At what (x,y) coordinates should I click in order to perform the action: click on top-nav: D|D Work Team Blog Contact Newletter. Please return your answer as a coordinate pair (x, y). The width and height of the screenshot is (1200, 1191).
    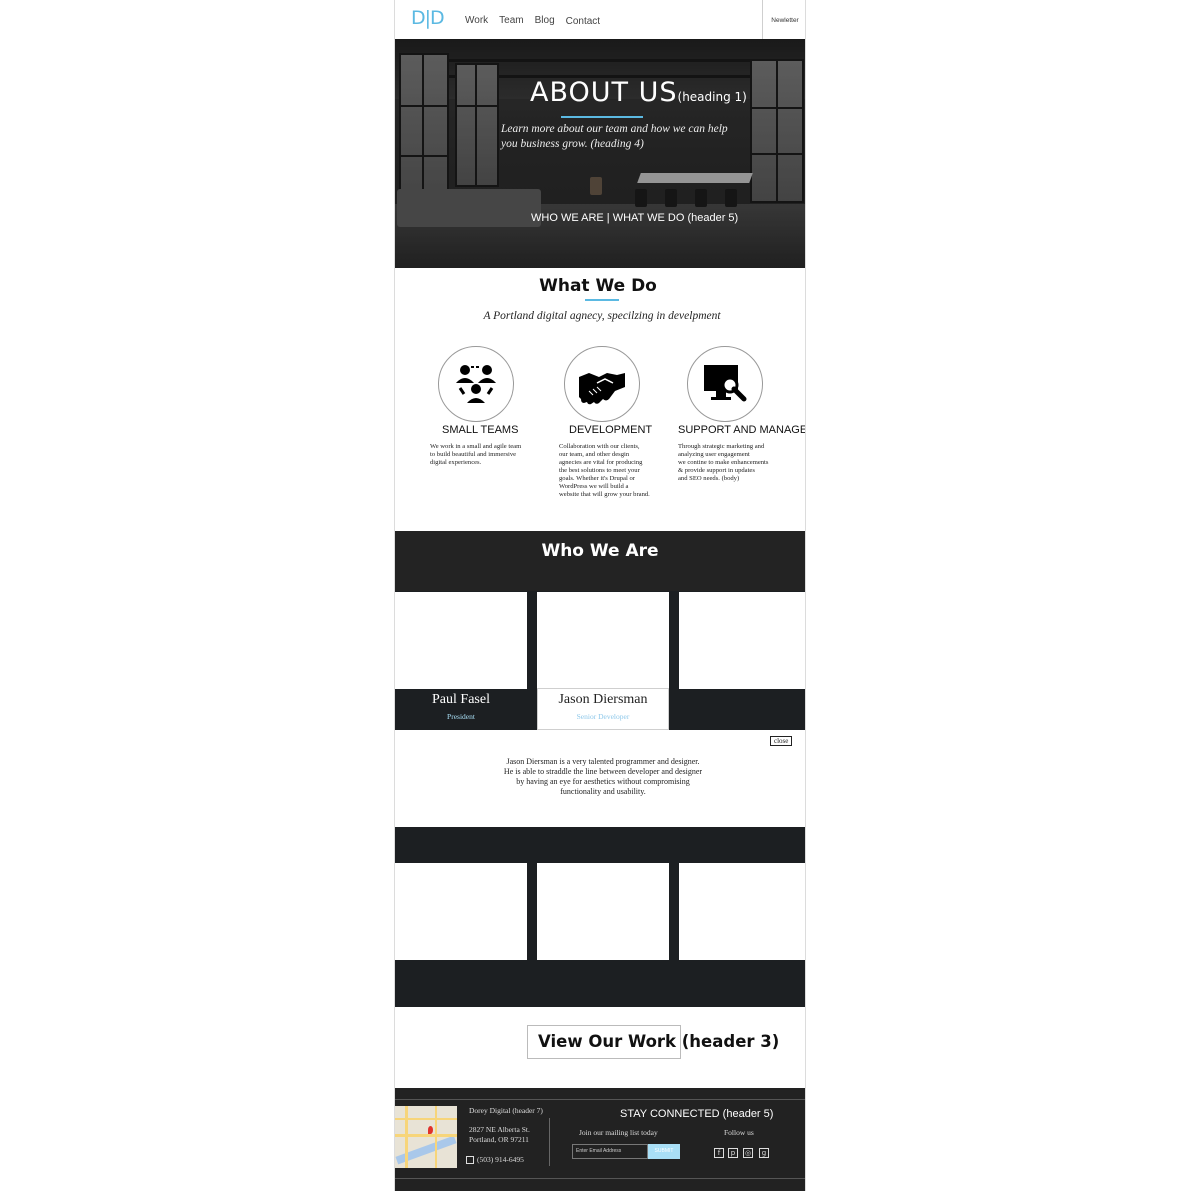
    Looking at the image, I should click on (600, 19).